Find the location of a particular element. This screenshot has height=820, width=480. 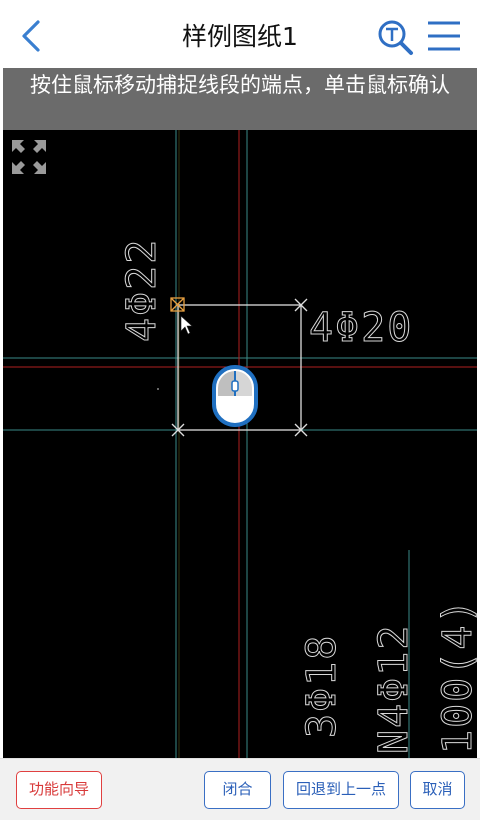

page-title: 样例图纸1 is located at coordinates (240, 36).